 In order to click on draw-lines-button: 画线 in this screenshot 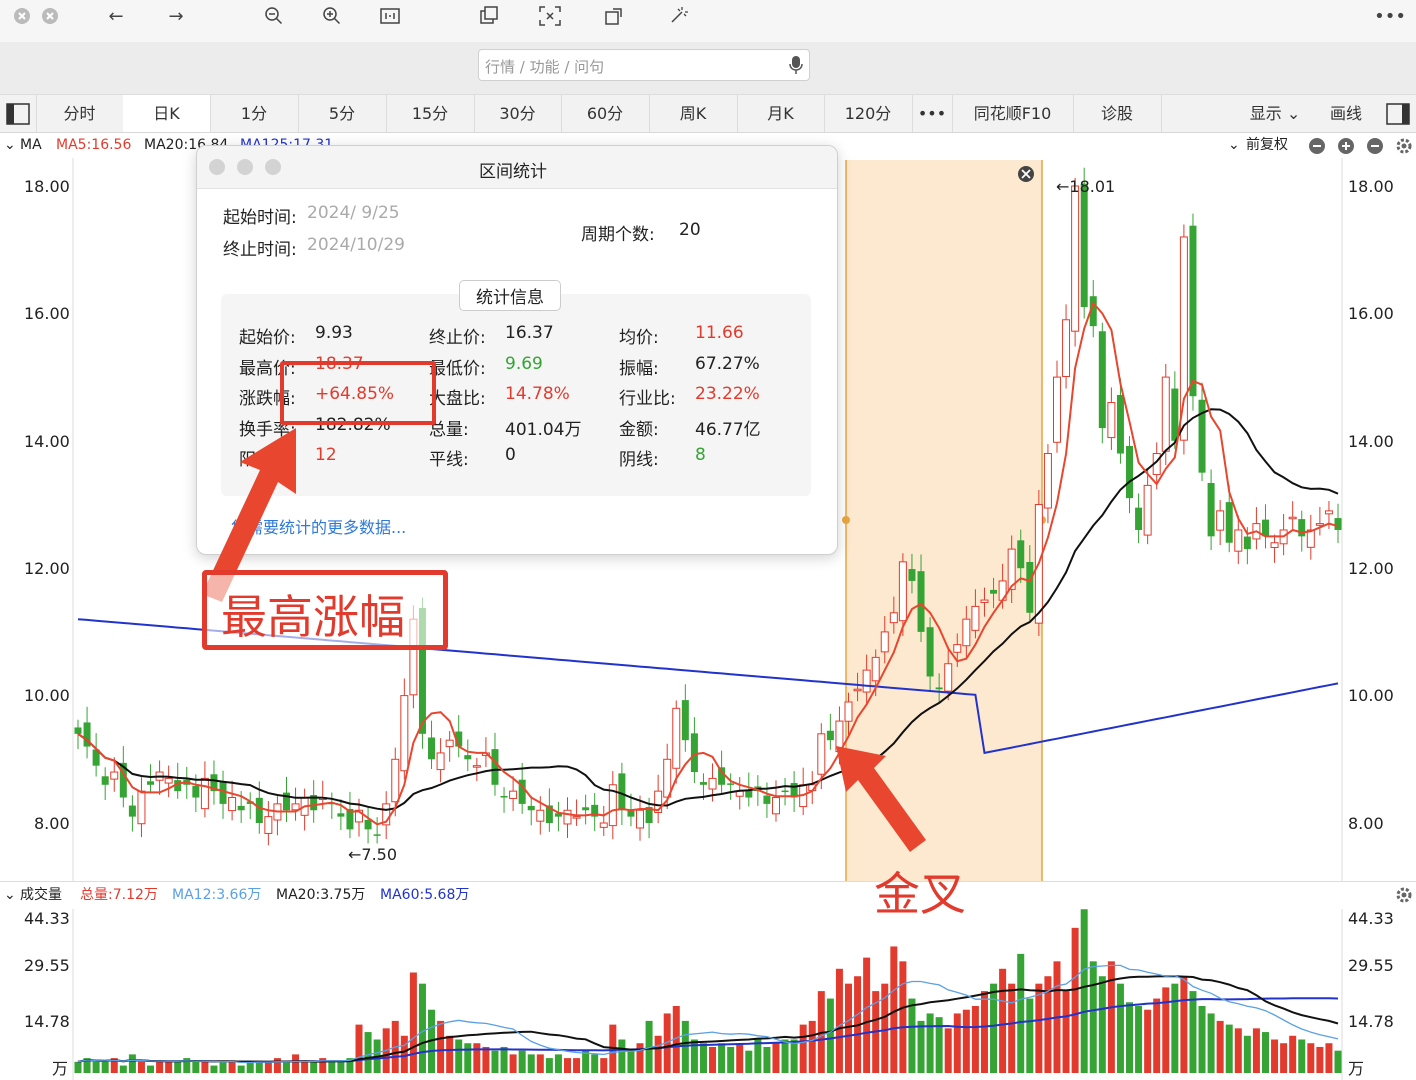, I will do `click(1346, 113)`.